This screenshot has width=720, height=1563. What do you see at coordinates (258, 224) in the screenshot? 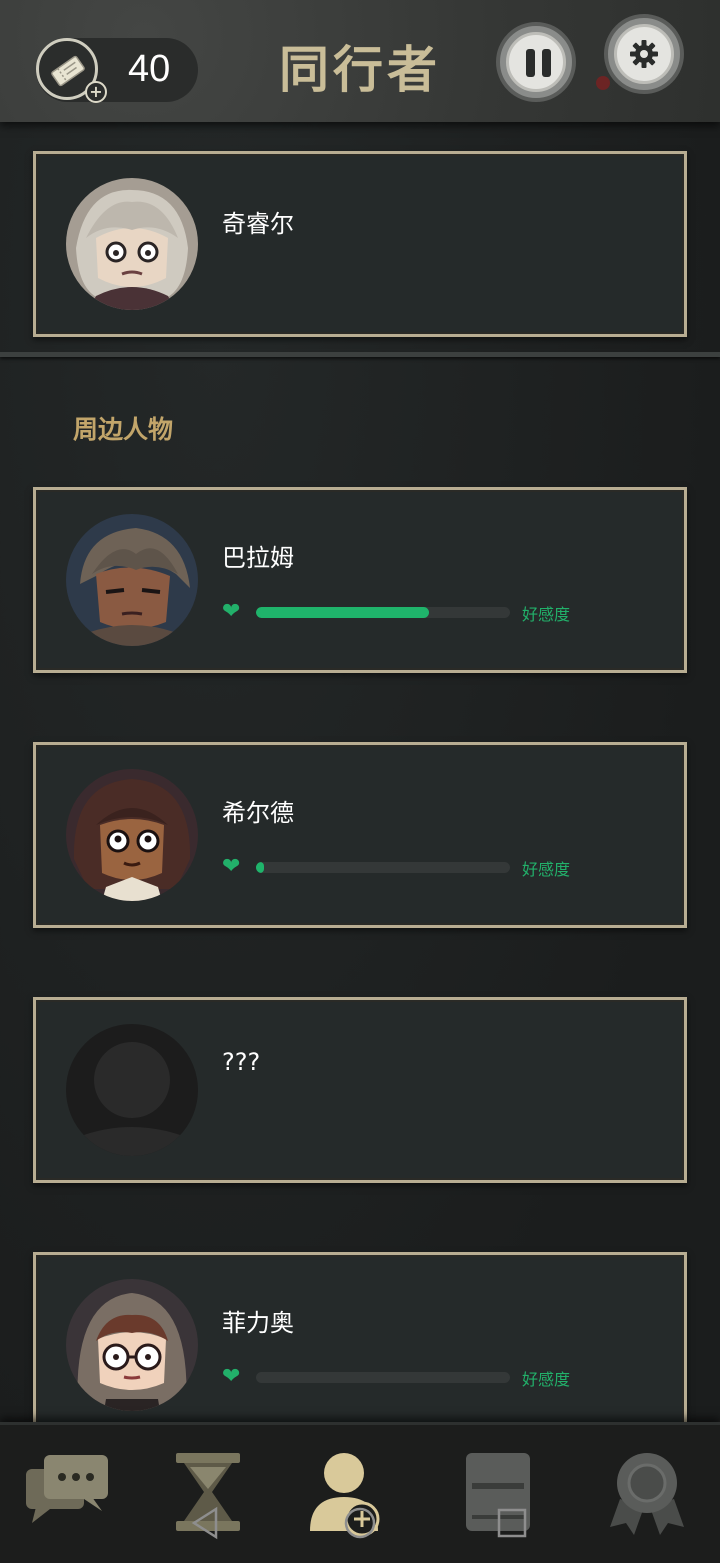
I see `character-name: 奇睿尔` at bounding box center [258, 224].